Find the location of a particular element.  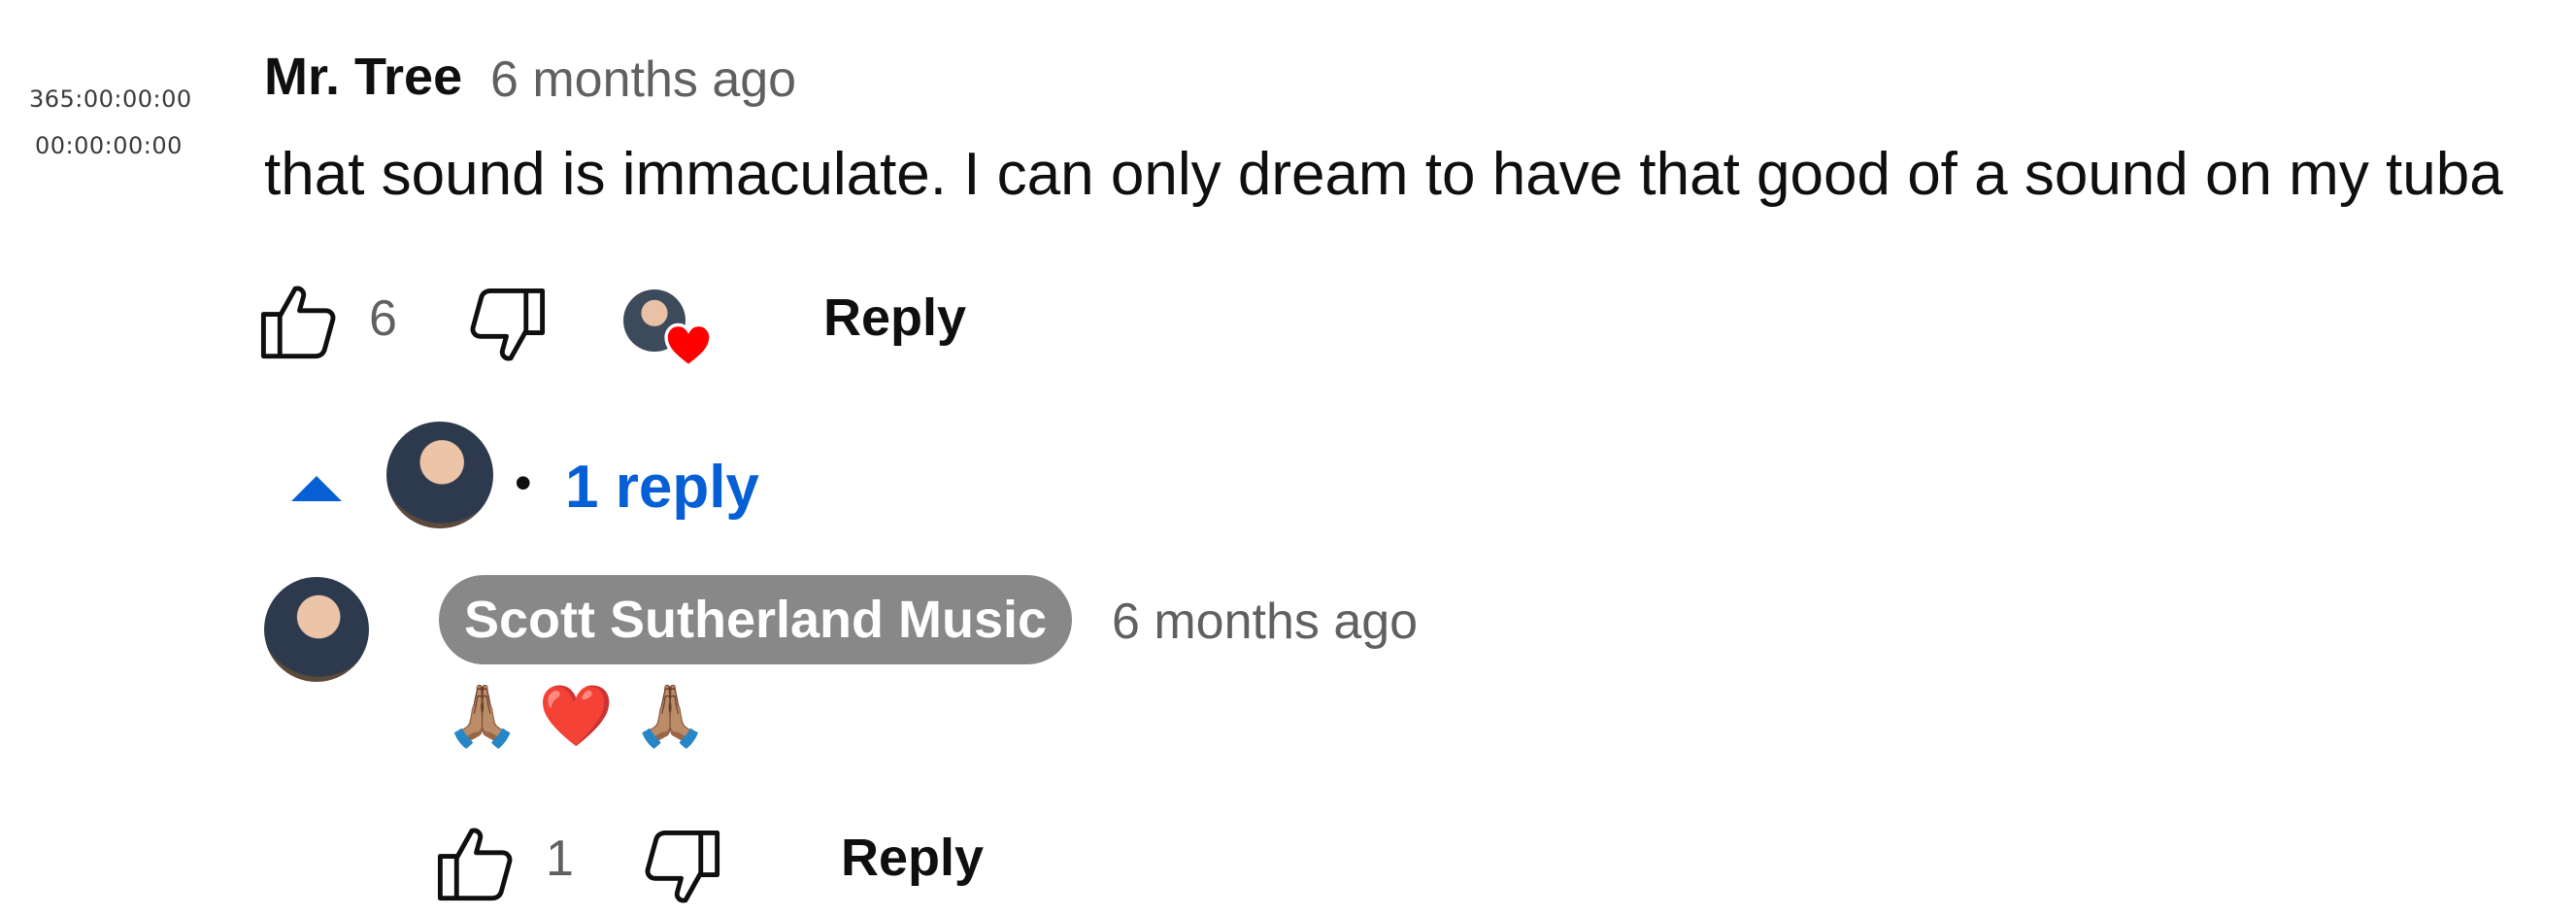

comment-time: 6 months ago is located at coordinates (643, 80).